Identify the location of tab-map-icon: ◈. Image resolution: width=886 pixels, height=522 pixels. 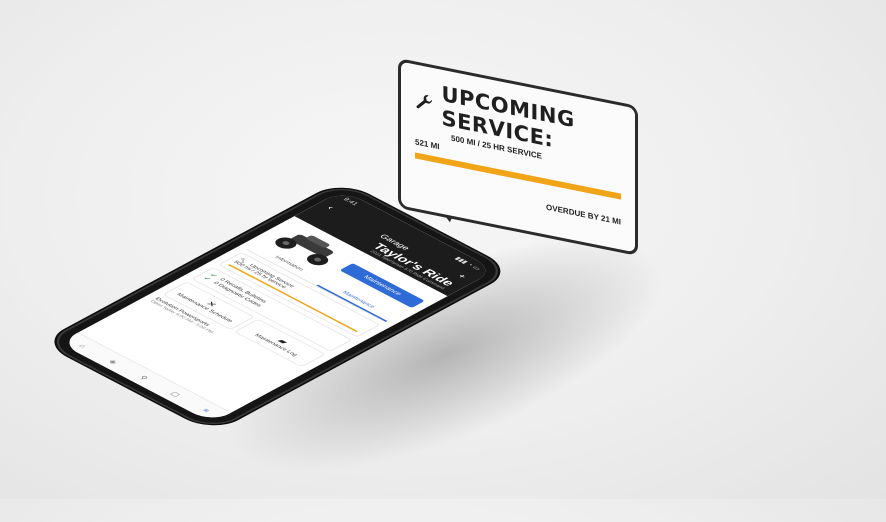
(113, 361).